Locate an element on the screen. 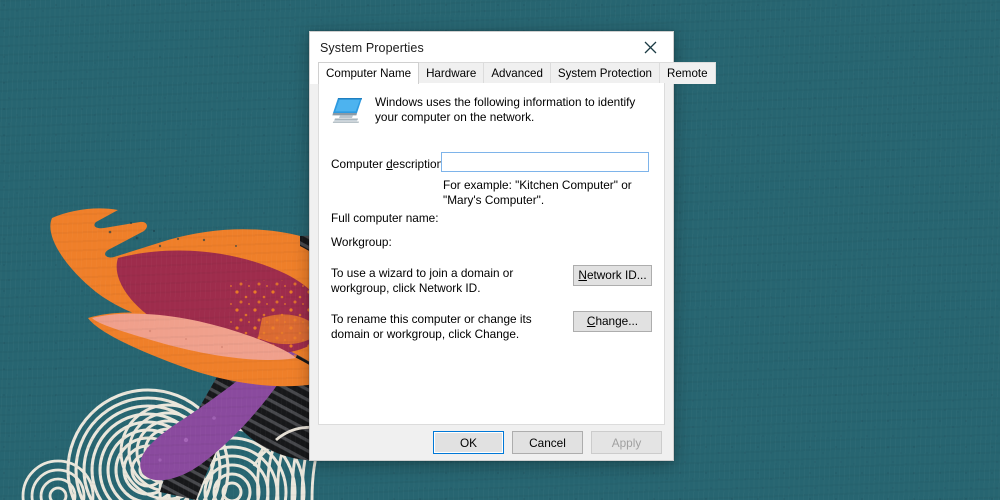 The image size is (1000, 500). cancel-button: Cancel is located at coordinates (547, 442).